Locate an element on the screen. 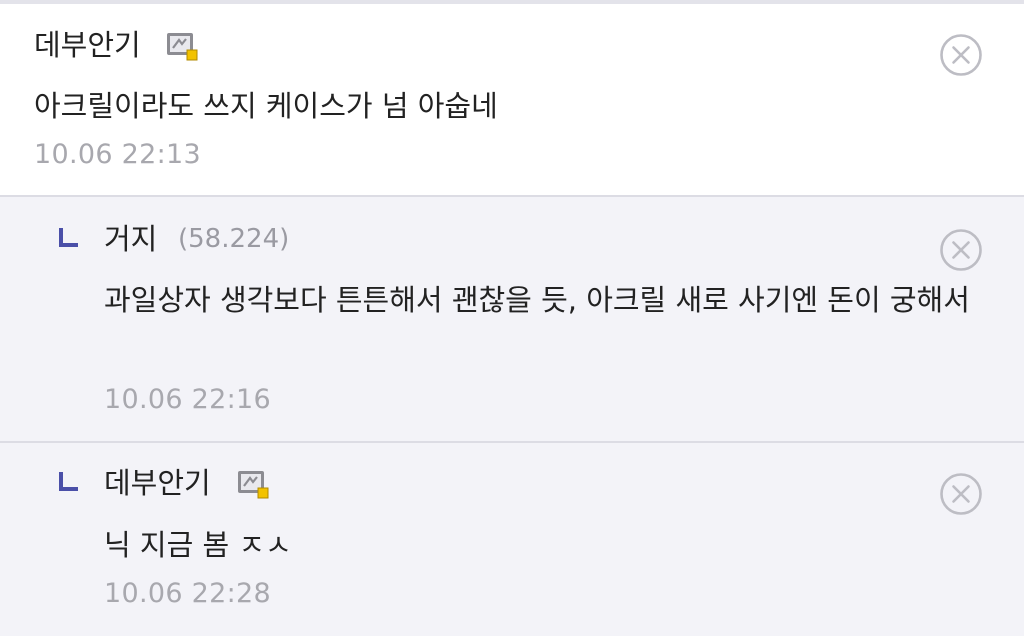 This screenshot has height=636, width=1024. comment-text: 아크릴이라도 쓰지 케이스가 넘 아숩네 is located at coordinates (266, 106).